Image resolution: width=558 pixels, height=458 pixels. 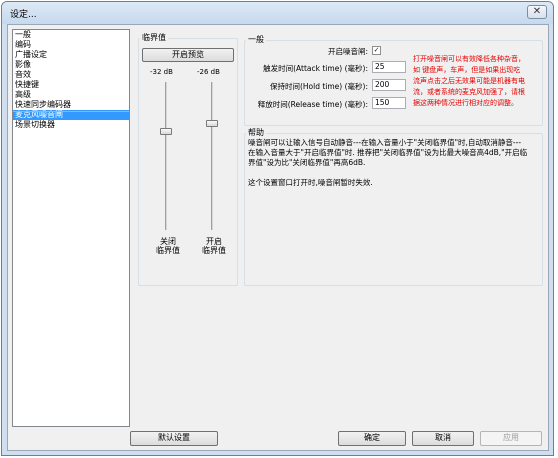 What do you see at coordinates (469, 81) in the screenshot?
I see `tip-line: 流声点击之后无效果可能是机器有电` at bounding box center [469, 81].